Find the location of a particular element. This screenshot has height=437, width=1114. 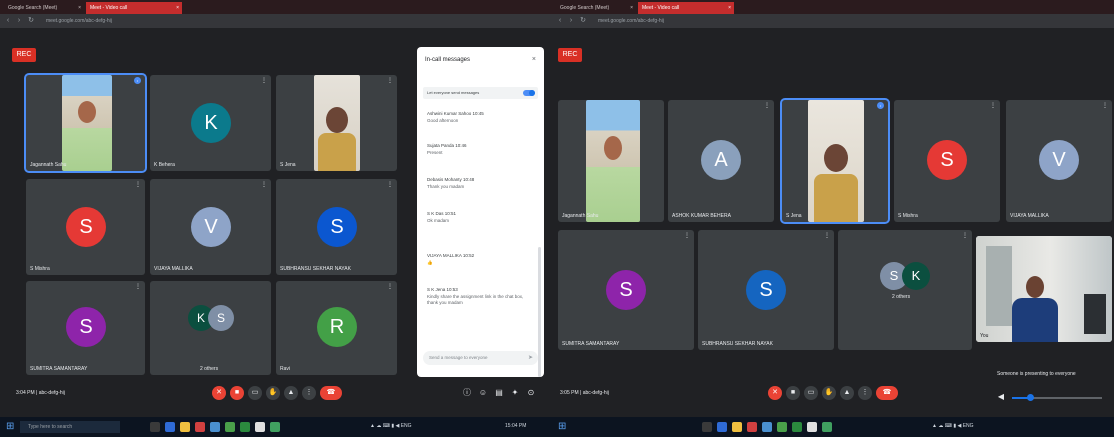

lock-icon: ⊙ is located at coordinates (531, 393).